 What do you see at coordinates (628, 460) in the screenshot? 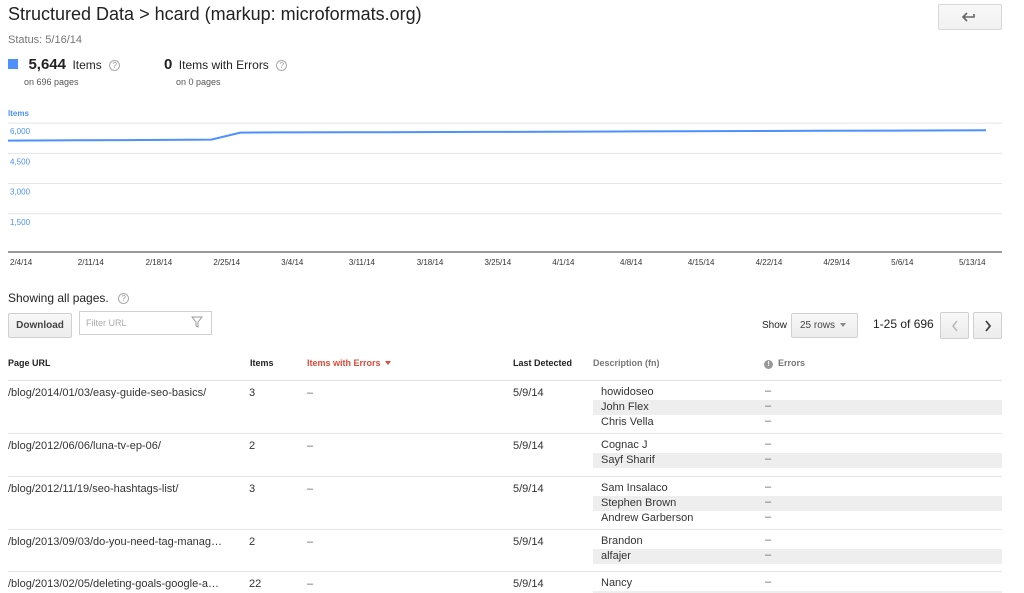
I see `item-description: Sayf Sharif` at bounding box center [628, 460].